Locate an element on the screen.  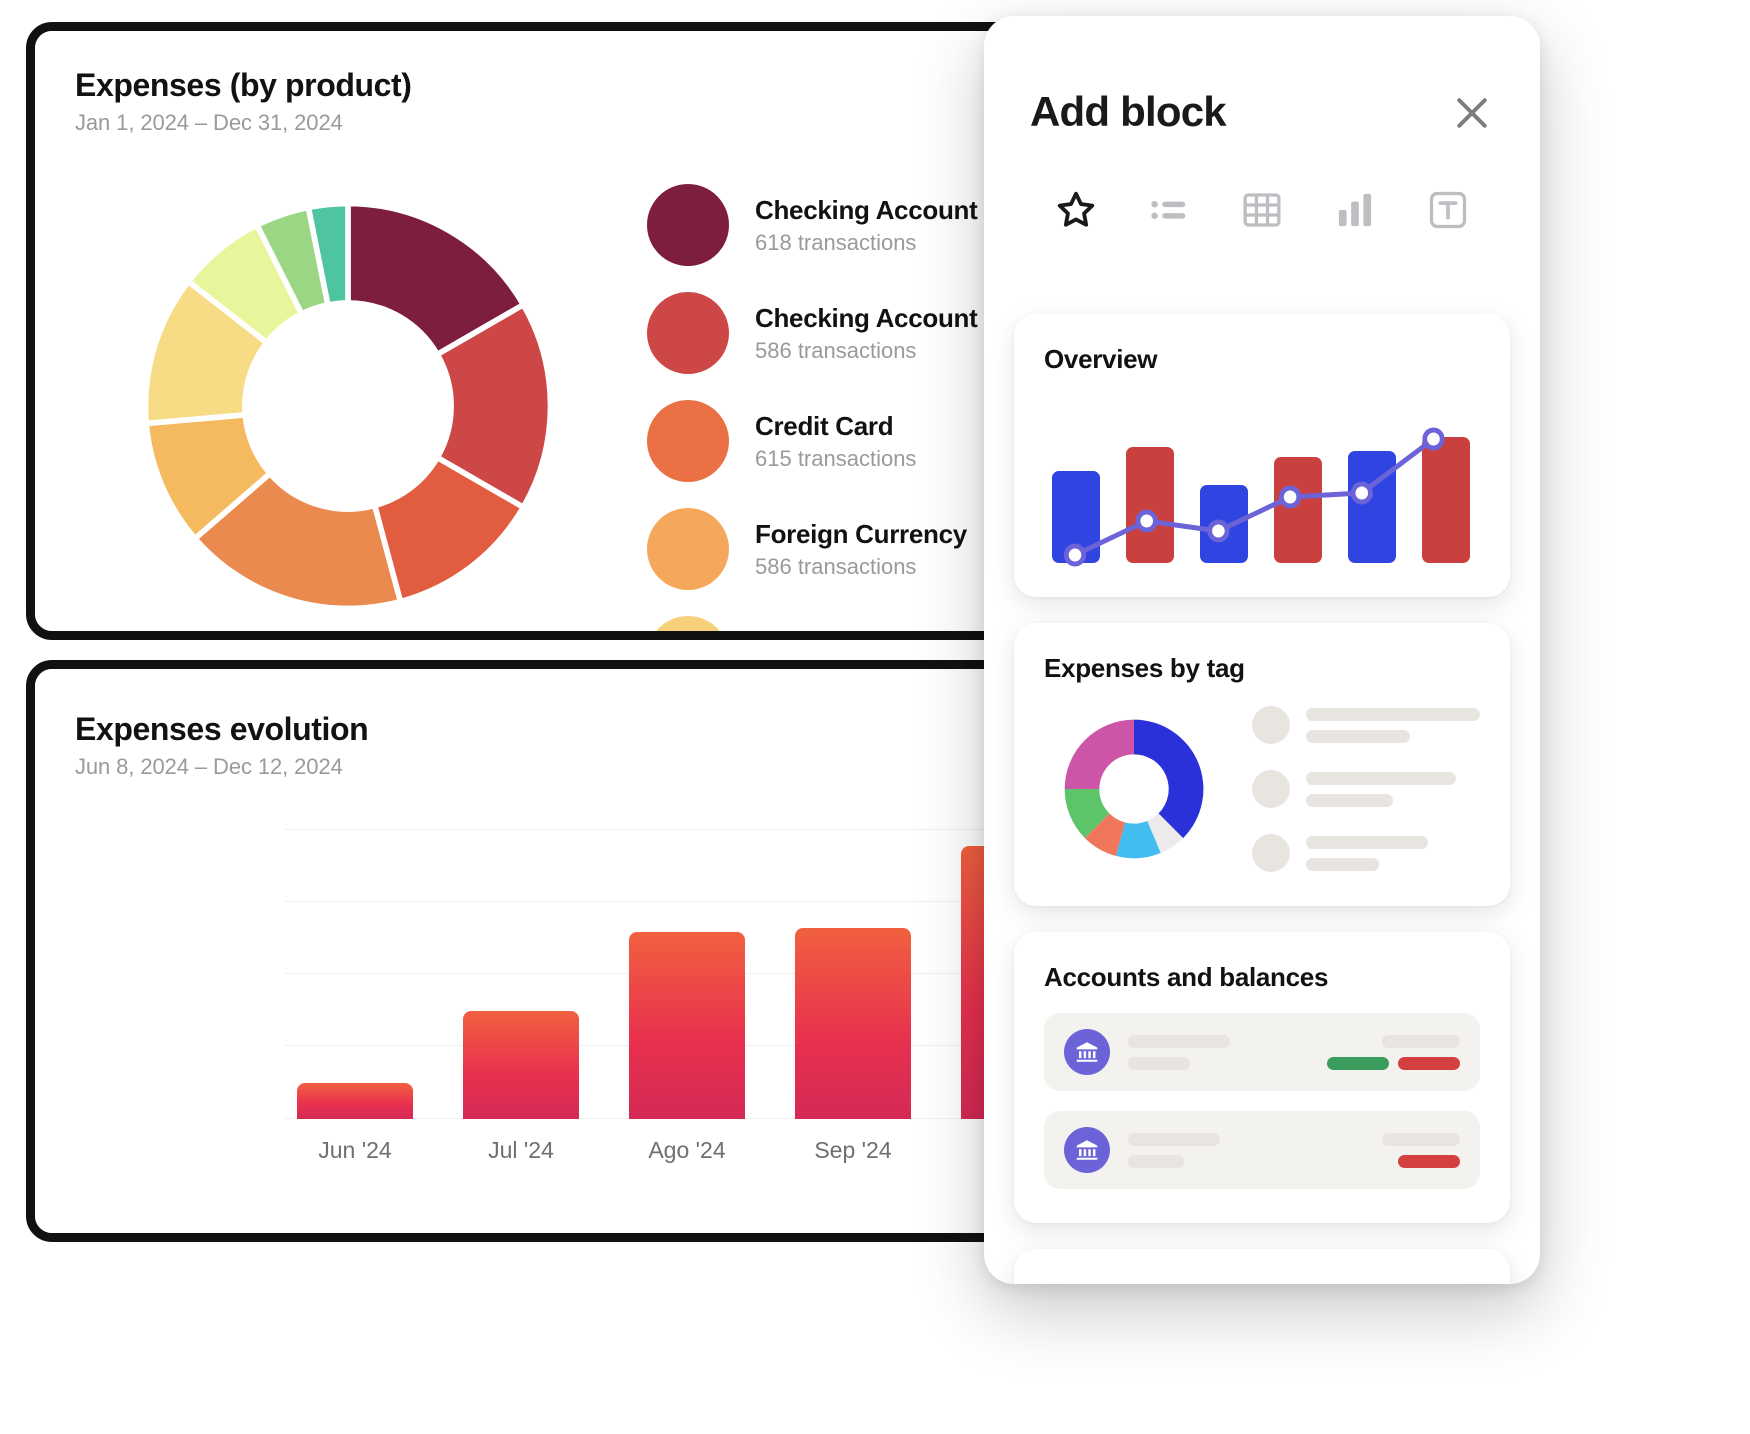
list-icon is located at coordinates (1168, 210).